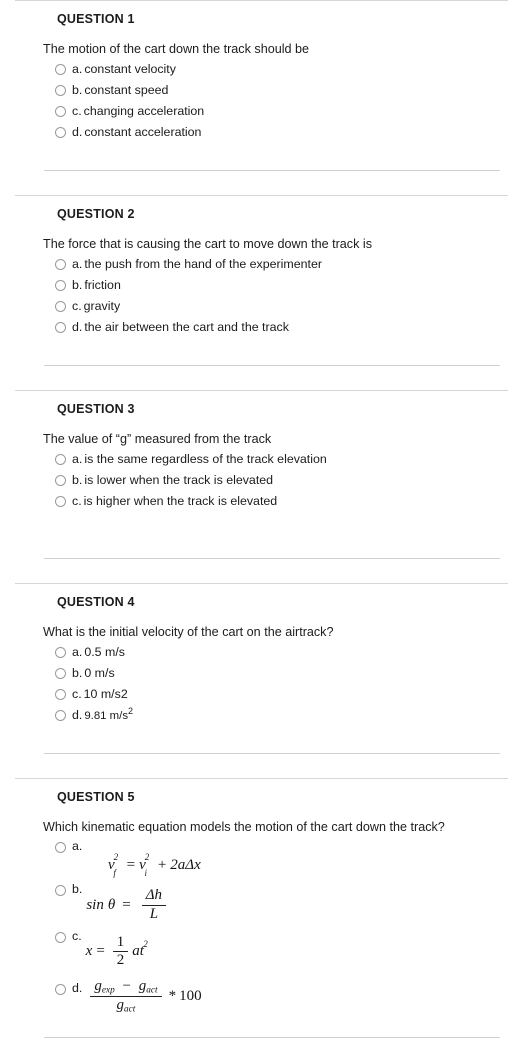 This screenshot has width=508, height=1058. Describe the element at coordinates (277, 307) in the screenshot. I see `option-row: c. gravity` at that location.